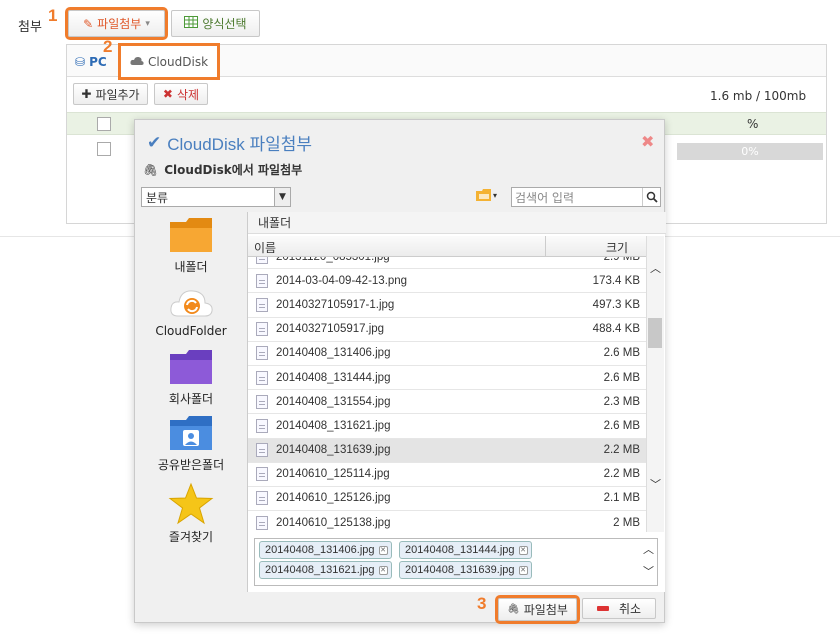  Describe the element at coordinates (447, 330) in the screenshot. I see `file-row: 20140327105917.jpg 488.4 KB` at that location.